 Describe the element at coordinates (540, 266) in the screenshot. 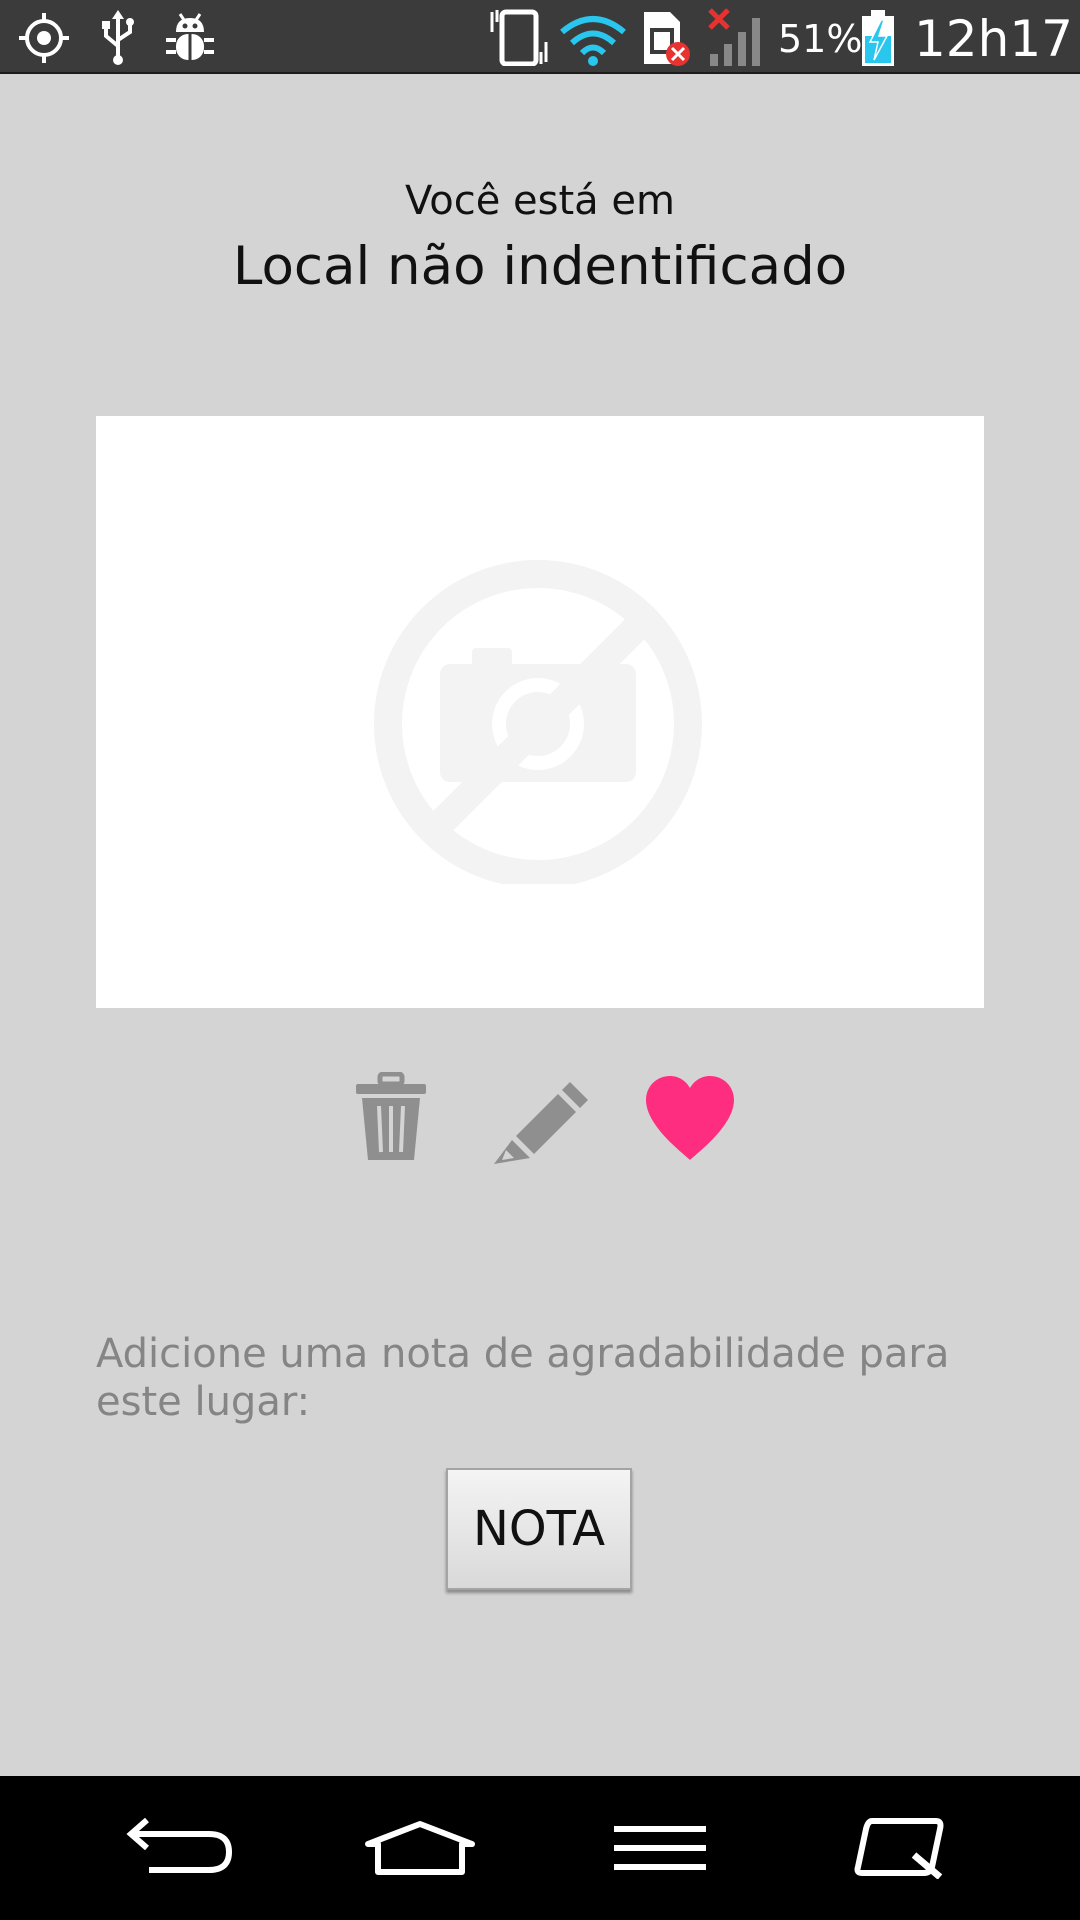

I see `location-name: Local não indentificado` at that location.